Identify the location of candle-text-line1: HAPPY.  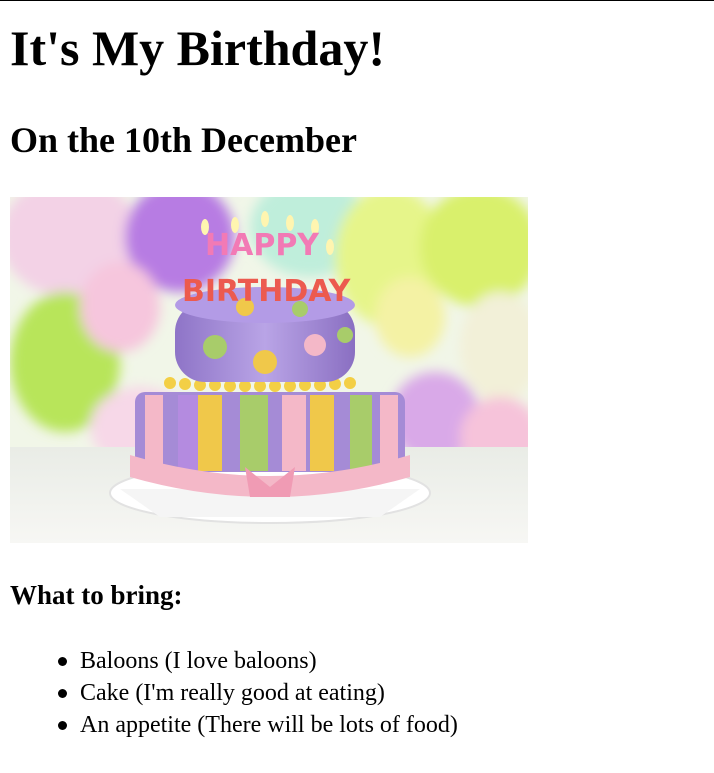
(262, 245).